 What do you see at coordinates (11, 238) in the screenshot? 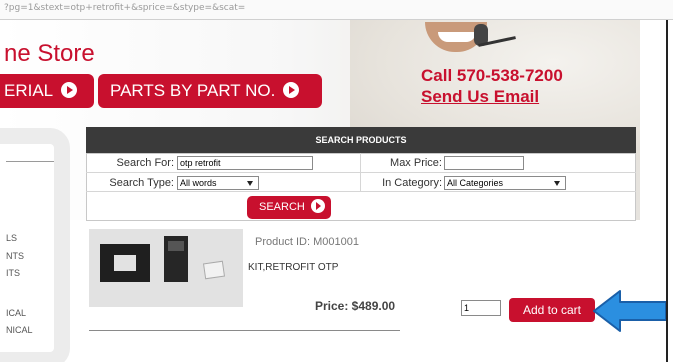
I see `sidebar-item: LS` at bounding box center [11, 238].